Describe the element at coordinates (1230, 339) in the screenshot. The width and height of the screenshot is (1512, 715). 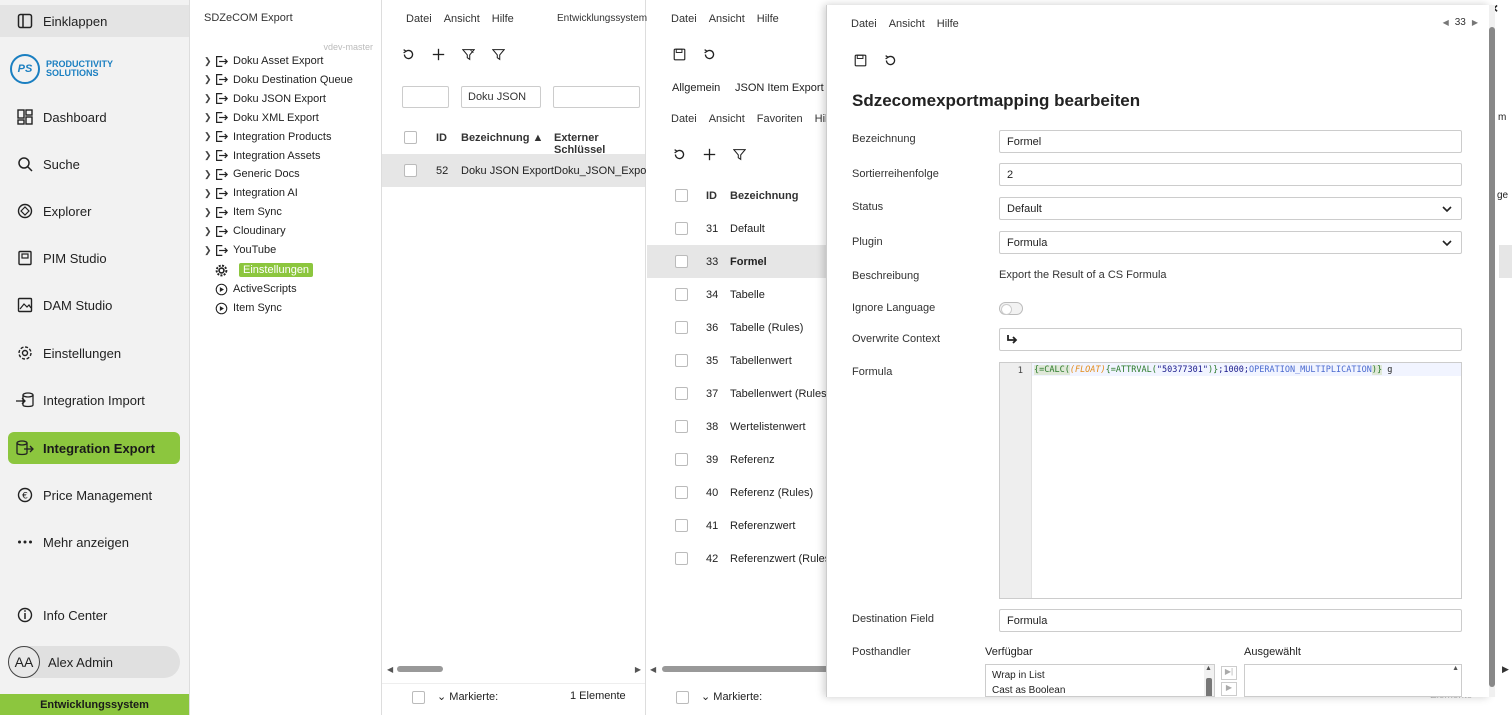
I see `overwrite-context-field` at that location.